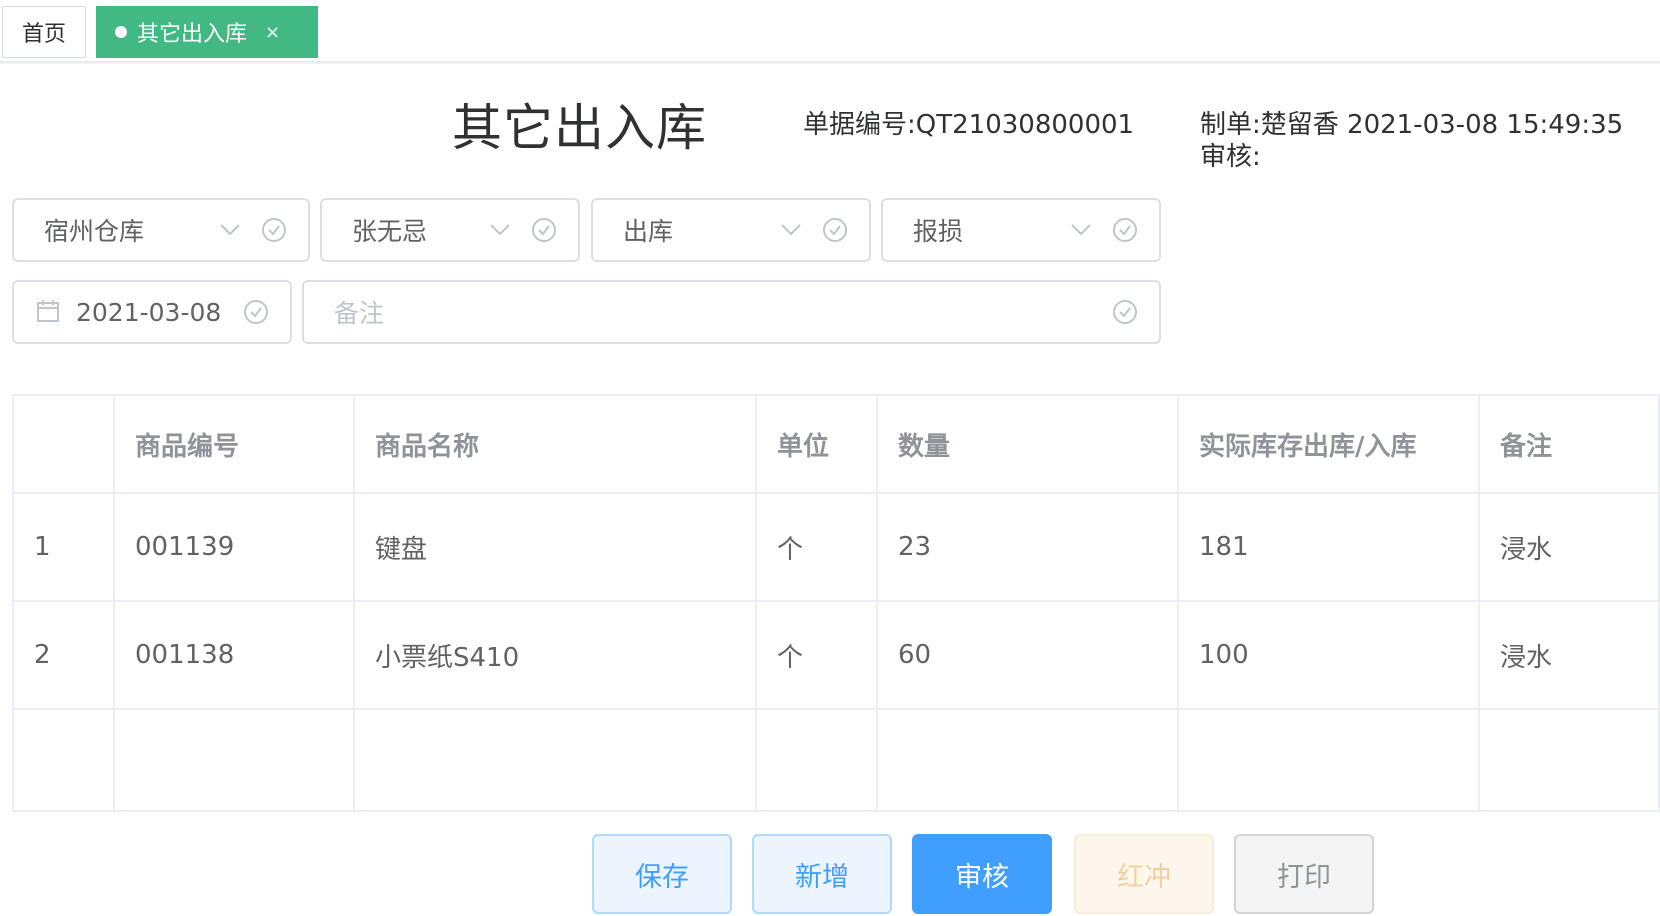 Image resolution: width=1660 pixels, height=916 pixels. I want to click on doc-number: 单据编号:QT21030800001, so click(968, 122).